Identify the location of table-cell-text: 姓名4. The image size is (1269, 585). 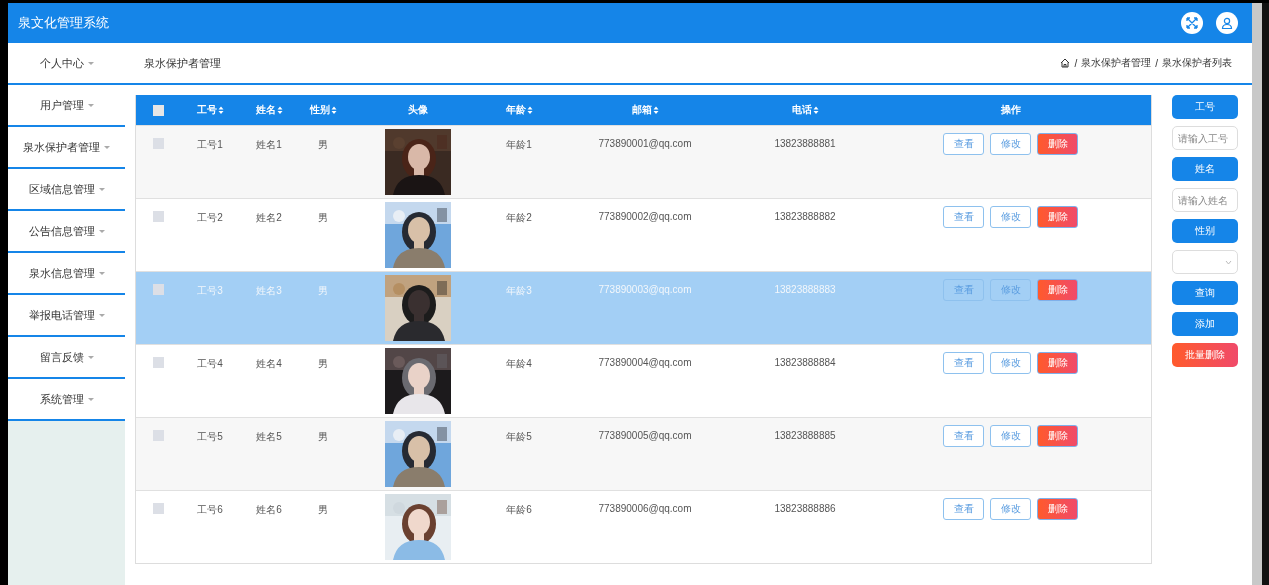
(269, 364).